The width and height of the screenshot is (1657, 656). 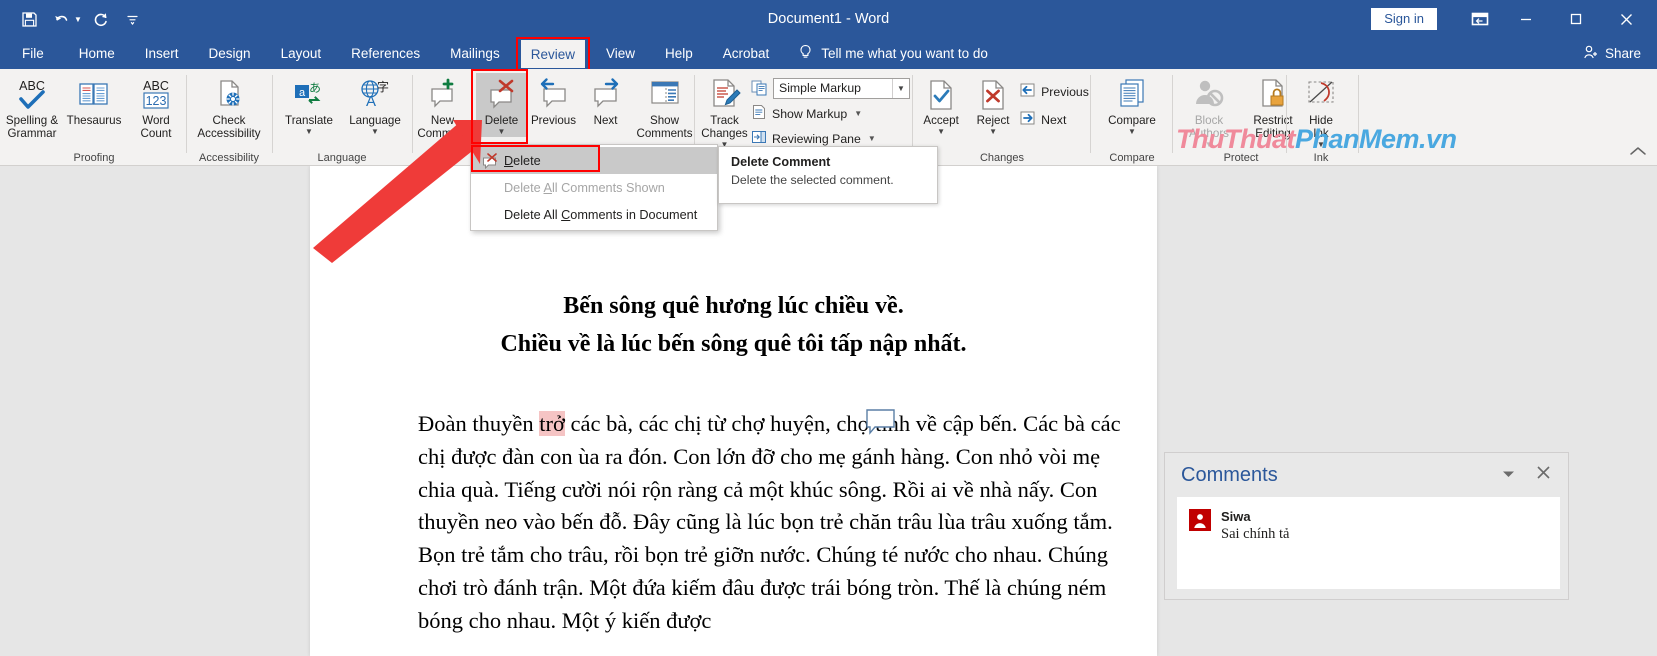 What do you see at coordinates (1576, 19) in the screenshot?
I see `restore-icon` at bounding box center [1576, 19].